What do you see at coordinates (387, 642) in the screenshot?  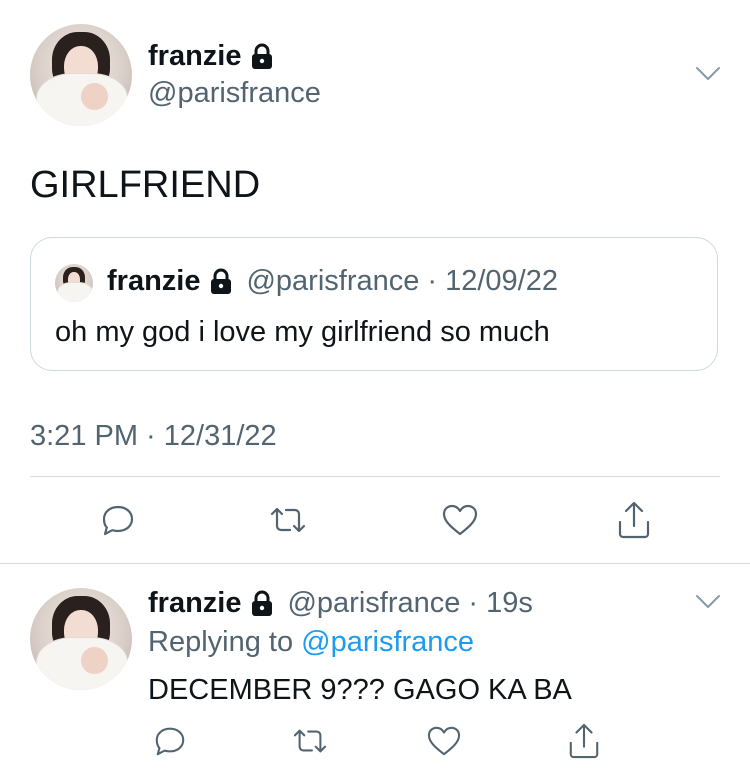 I see `replying-to-handle: @parisfrance` at bounding box center [387, 642].